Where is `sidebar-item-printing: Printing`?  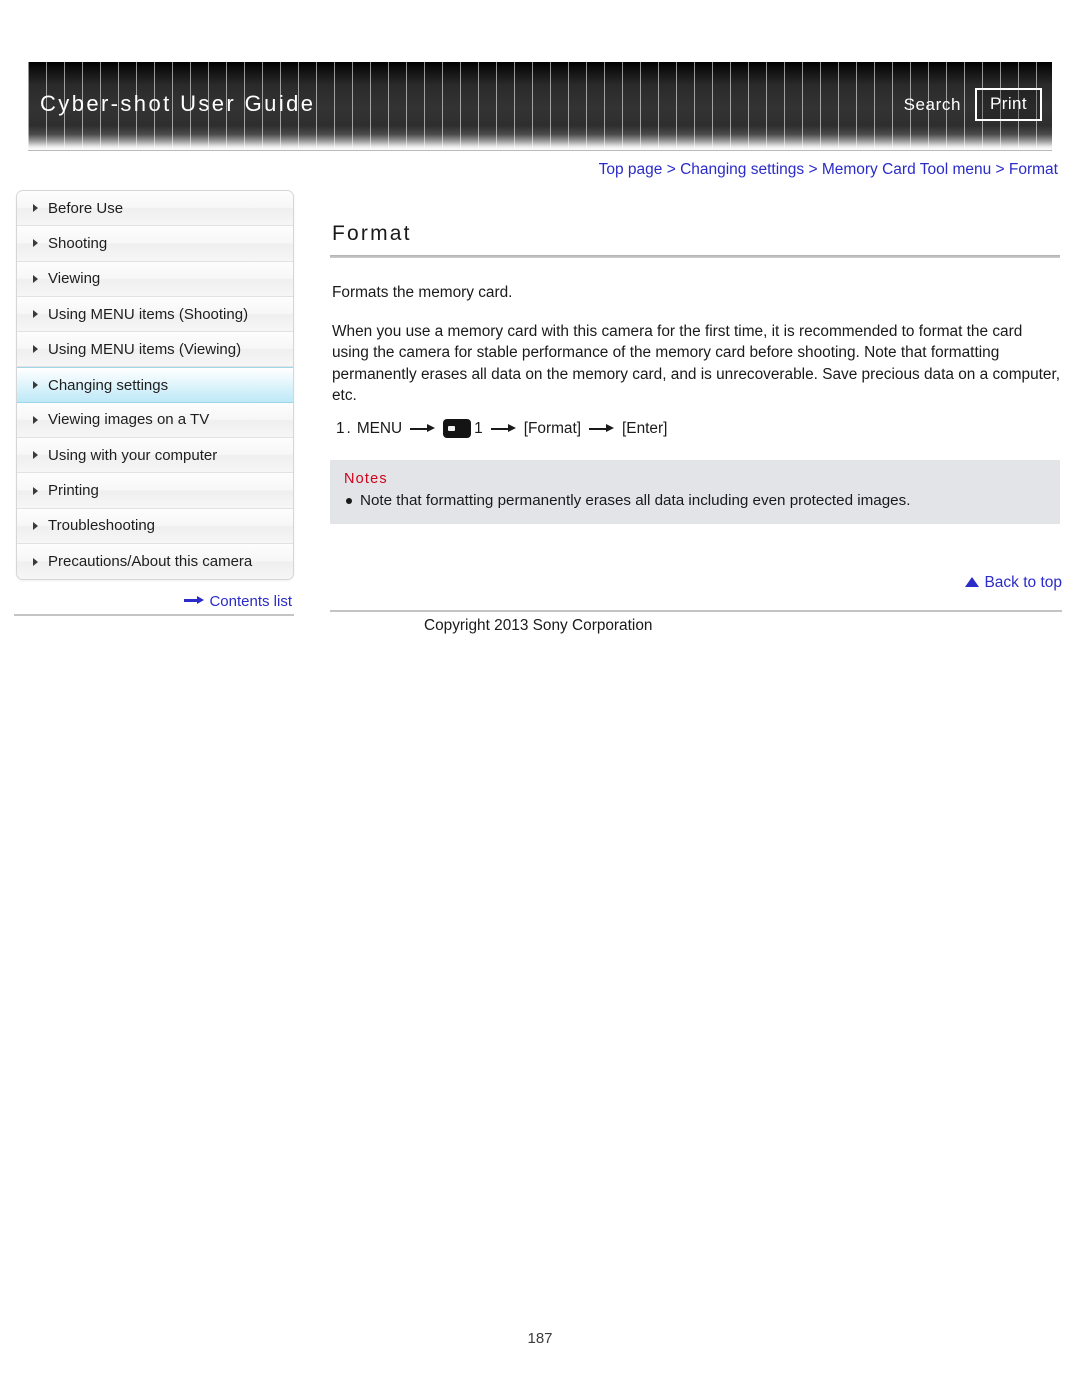 sidebar-item-printing: Printing is located at coordinates (155, 491).